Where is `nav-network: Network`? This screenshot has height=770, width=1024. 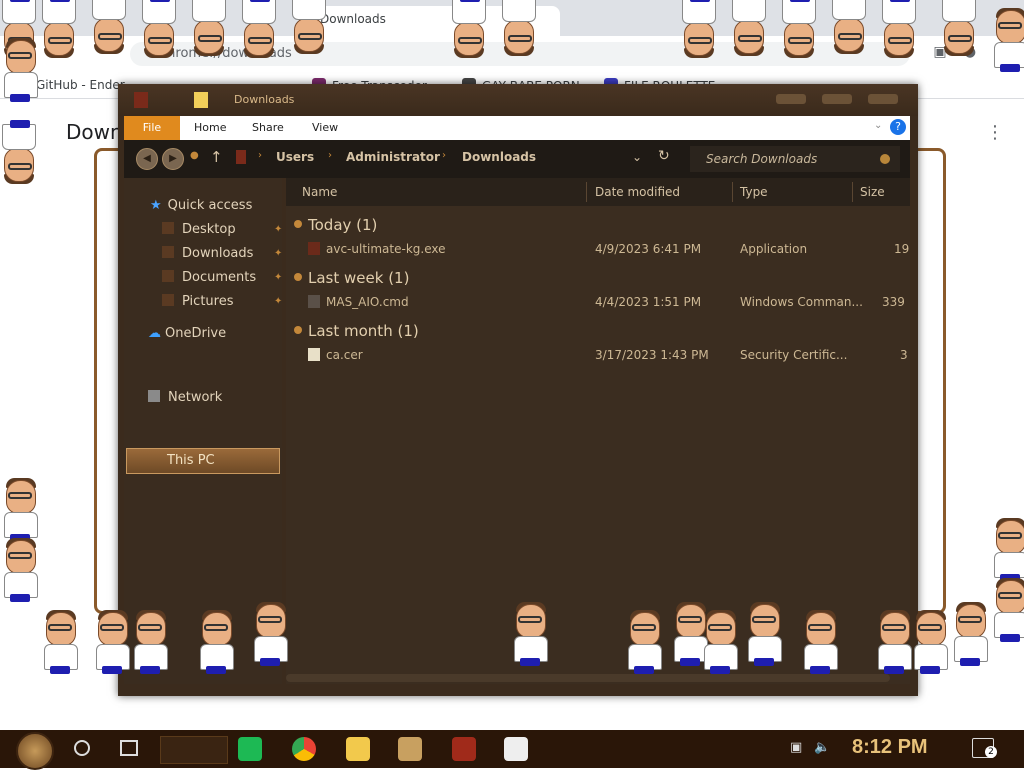
nav-network: Network is located at coordinates (185, 397).